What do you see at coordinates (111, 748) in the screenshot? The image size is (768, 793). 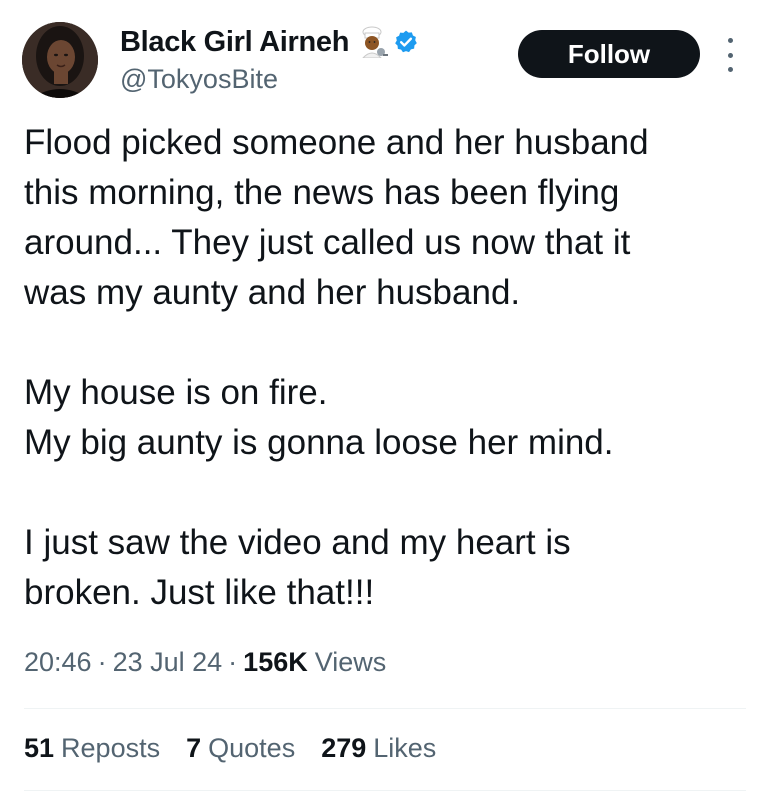 I see `reposts-label: Reposts` at bounding box center [111, 748].